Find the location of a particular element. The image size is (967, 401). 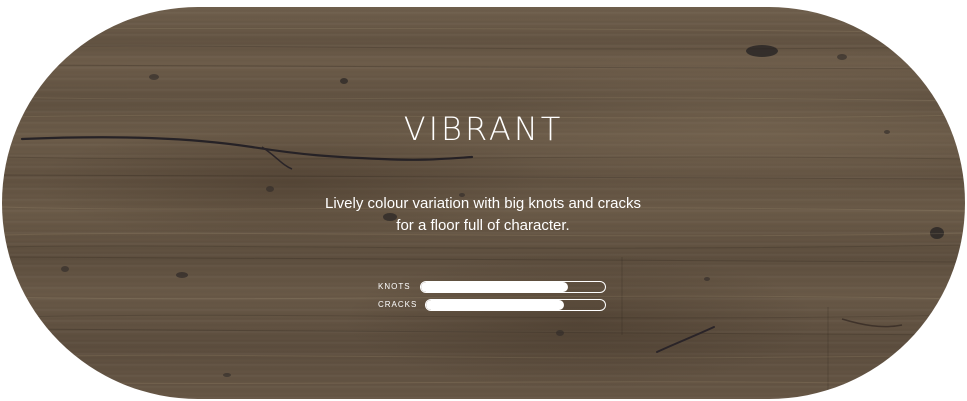

product-title: VIBRANT is located at coordinates (483, 129).